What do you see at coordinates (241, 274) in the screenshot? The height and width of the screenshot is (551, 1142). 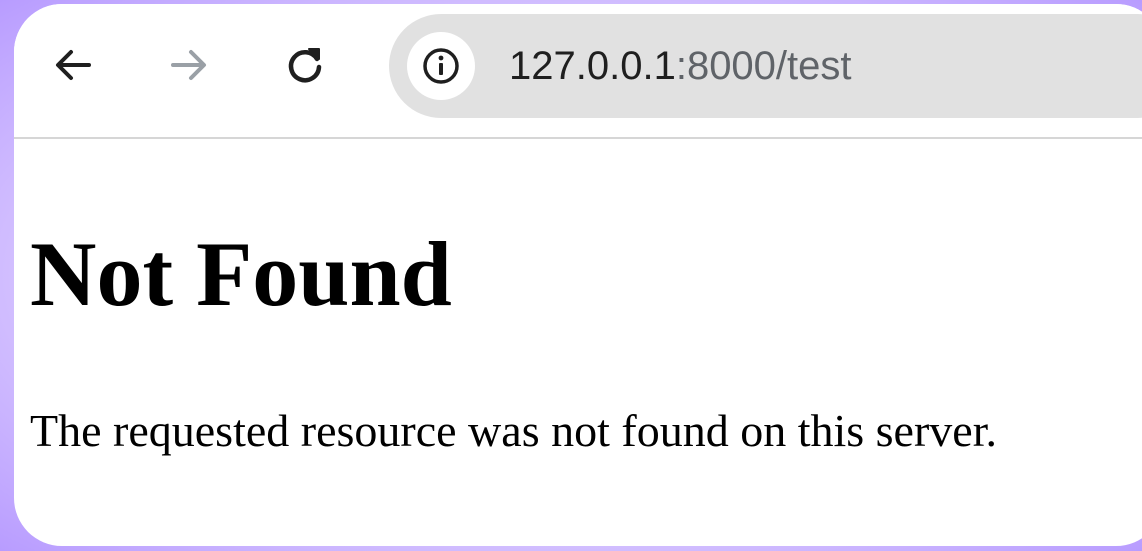 I see `page-title: Not Found` at bounding box center [241, 274].